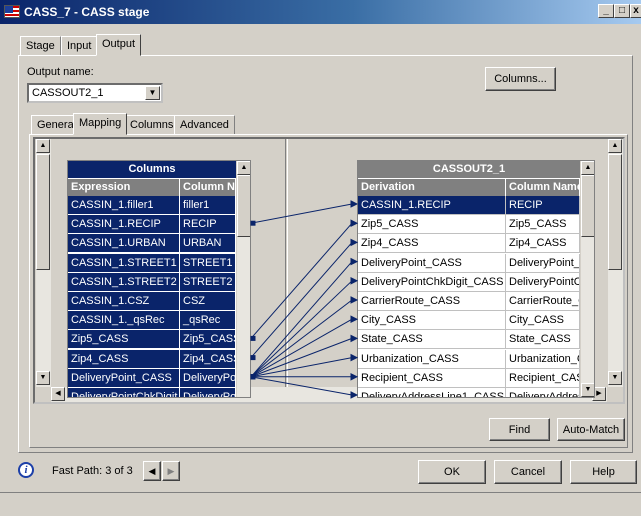 The height and width of the screenshot is (516, 641). I want to click on ok-button: OK, so click(452, 472).